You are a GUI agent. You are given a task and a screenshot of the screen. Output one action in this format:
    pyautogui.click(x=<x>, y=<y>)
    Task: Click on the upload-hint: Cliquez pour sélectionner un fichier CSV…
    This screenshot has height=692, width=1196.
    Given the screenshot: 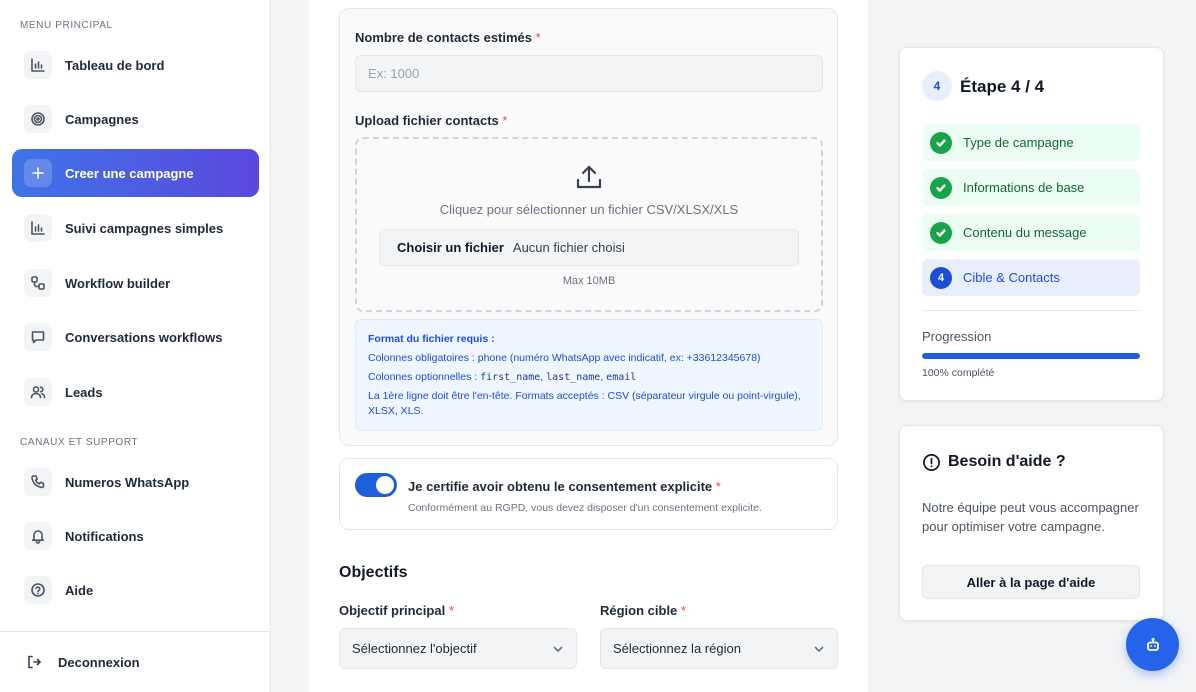 What is the action you would take?
    pyautogui.click(x=589, y=209)
    